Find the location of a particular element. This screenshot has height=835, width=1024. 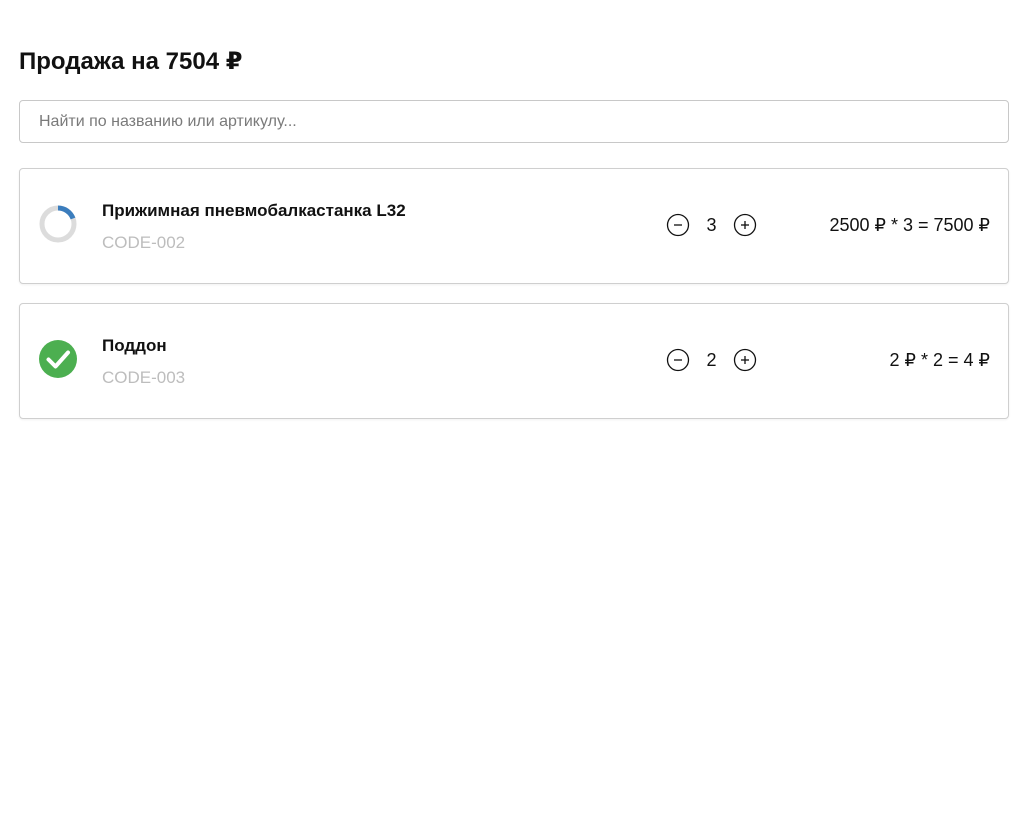

item-total: 2500 ₽ * 3 = 7500 ₽ is located at coordinates (909, 225).